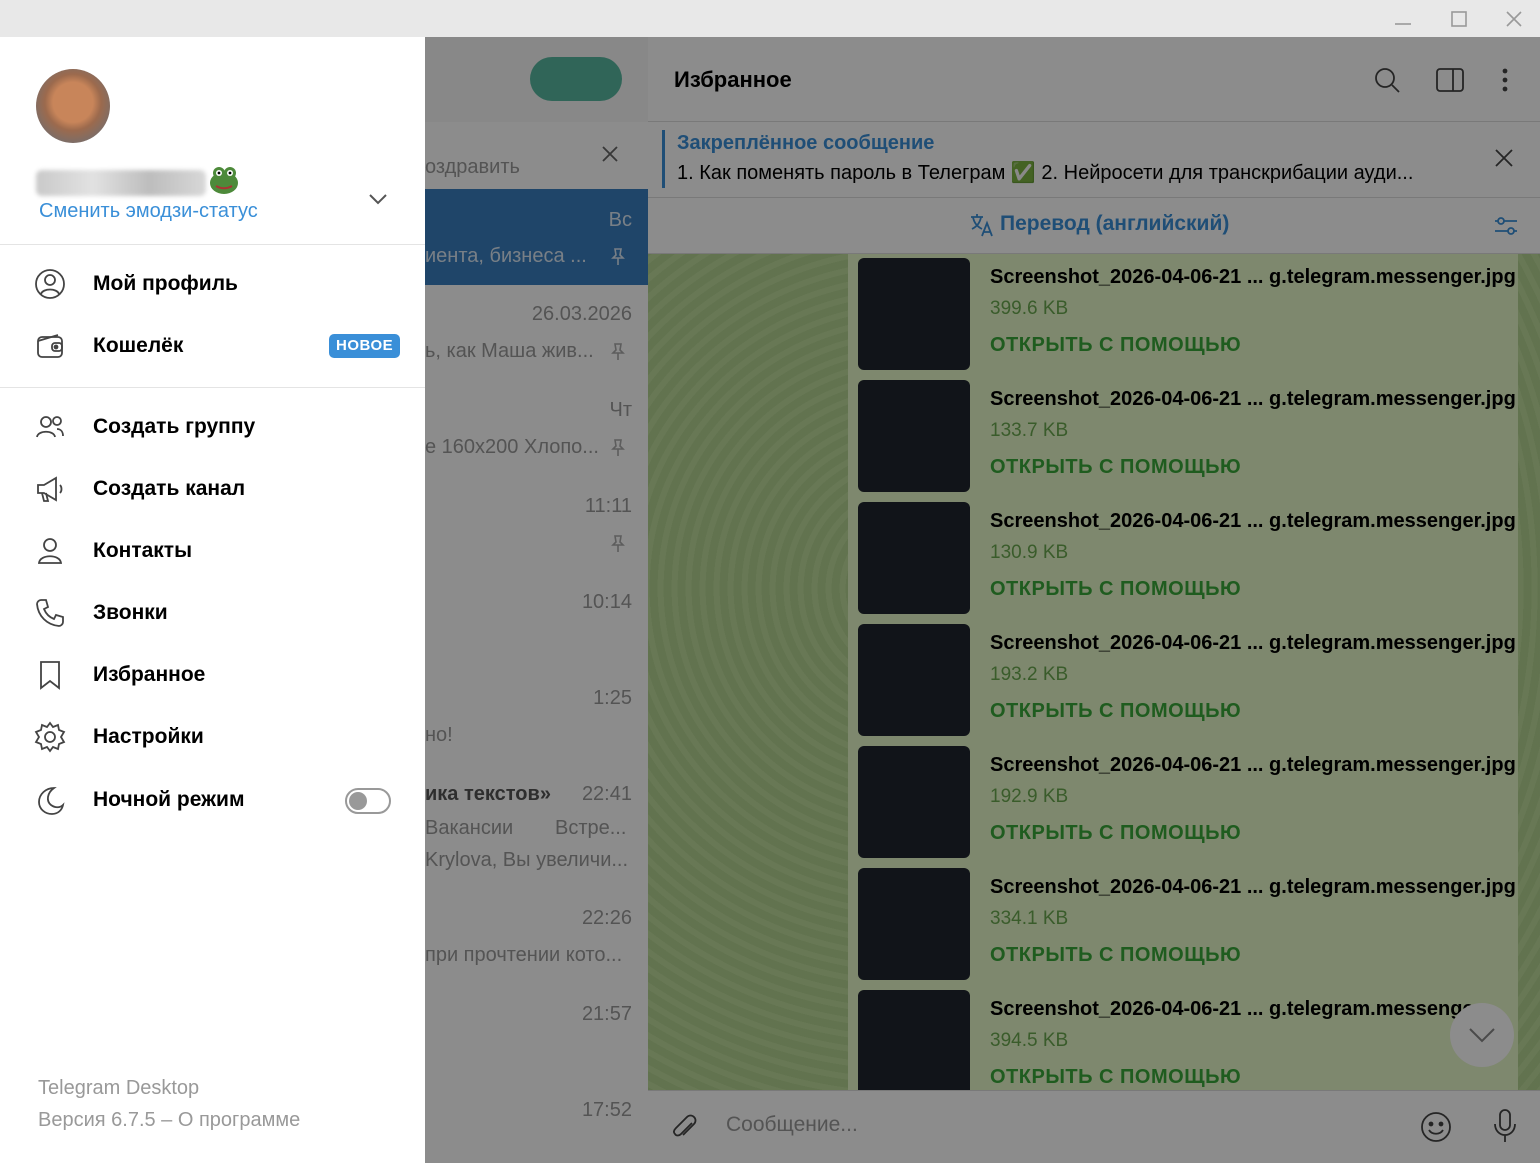  What do you see at coordinates (1514, 19) in the screenshot?
I see `close-icon` at bounding box center [1514, 19].